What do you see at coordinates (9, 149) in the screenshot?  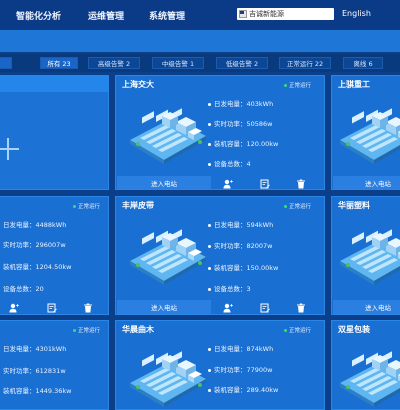 I see `plus-icon` at bounding box center [9, 149].